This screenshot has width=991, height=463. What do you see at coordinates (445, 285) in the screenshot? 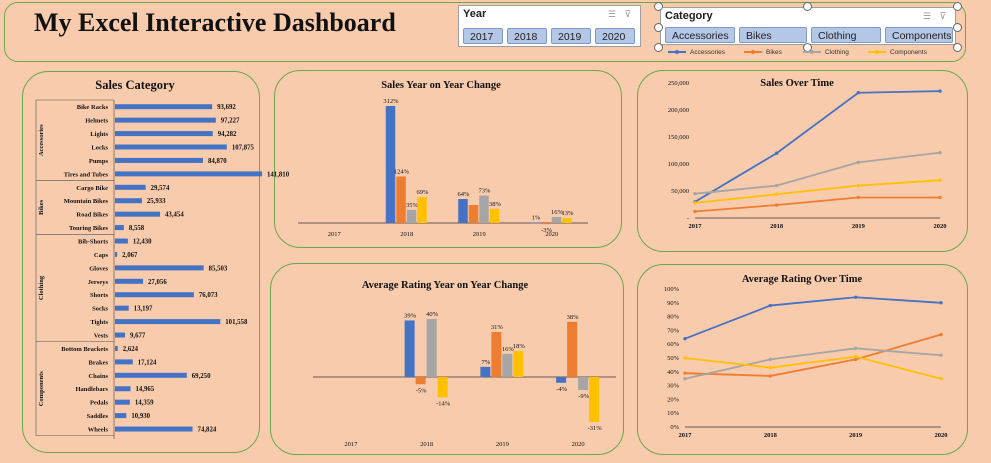
I see `chart-title: Average Rating Year on Year Change` at bounding box center [445, 285].